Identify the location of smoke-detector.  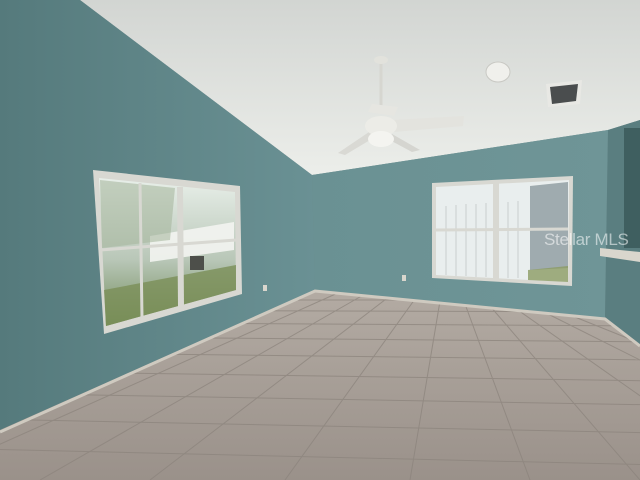
(498, 72).